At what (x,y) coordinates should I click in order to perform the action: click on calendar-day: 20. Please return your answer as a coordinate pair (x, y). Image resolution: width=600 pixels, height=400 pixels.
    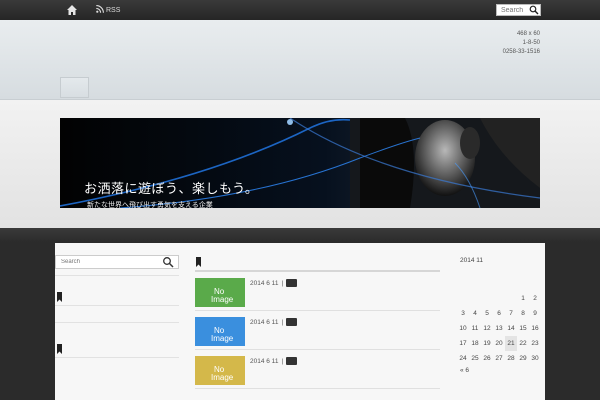
    Looking at the image, I should click on (499, 343).